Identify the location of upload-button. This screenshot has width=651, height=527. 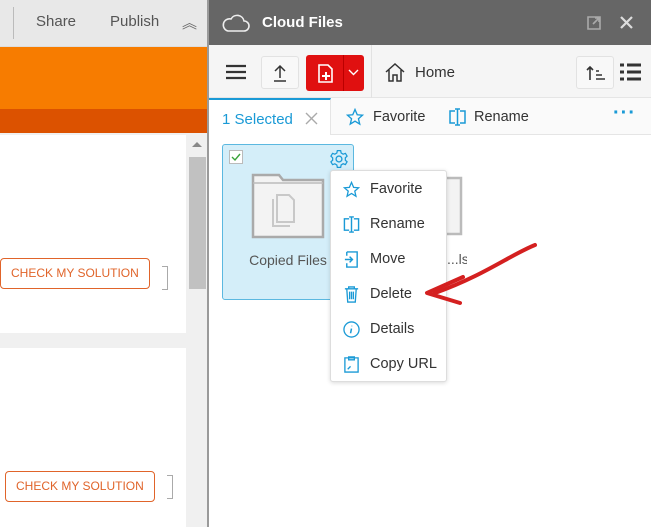
(280, 72).